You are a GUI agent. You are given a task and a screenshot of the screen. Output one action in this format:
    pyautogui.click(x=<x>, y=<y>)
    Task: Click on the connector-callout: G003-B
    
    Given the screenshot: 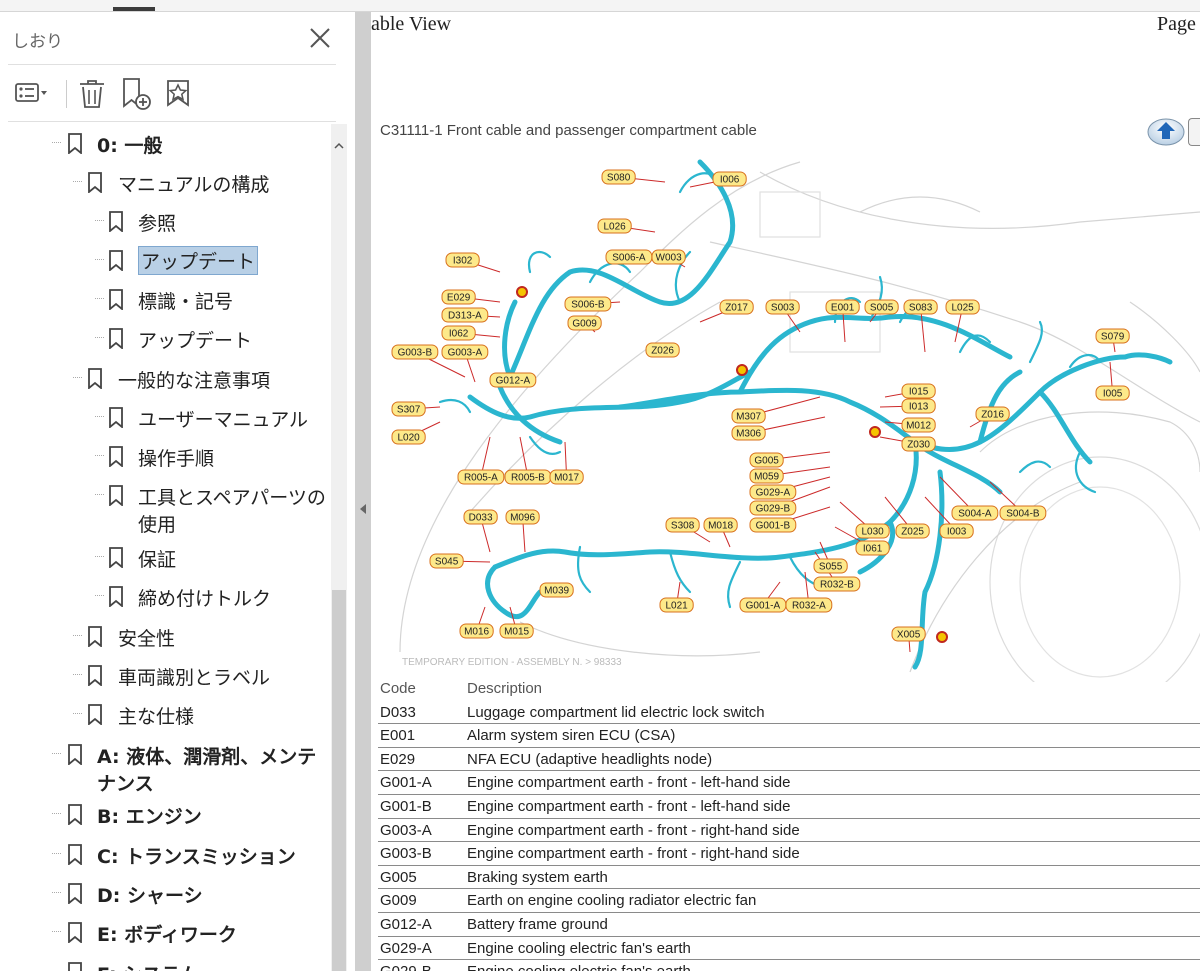 What is the action you would take?
    pyautogui.click(x=415, y=352)
    